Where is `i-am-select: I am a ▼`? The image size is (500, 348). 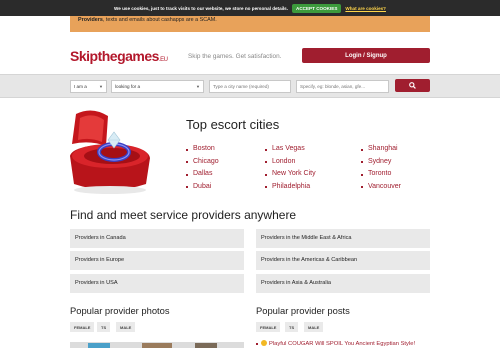 i-am-select: I am a ▼ is located at coordinates (88, 86).